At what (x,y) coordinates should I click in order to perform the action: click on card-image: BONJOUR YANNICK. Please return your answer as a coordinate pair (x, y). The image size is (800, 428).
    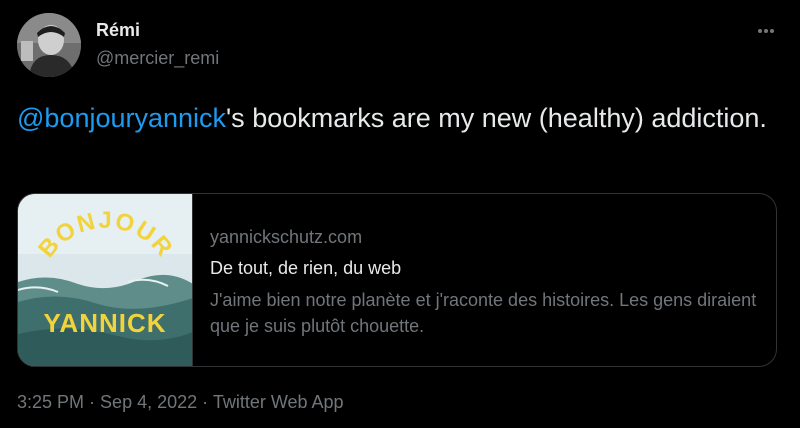
    Looking at the image, I should click on (105, 280).